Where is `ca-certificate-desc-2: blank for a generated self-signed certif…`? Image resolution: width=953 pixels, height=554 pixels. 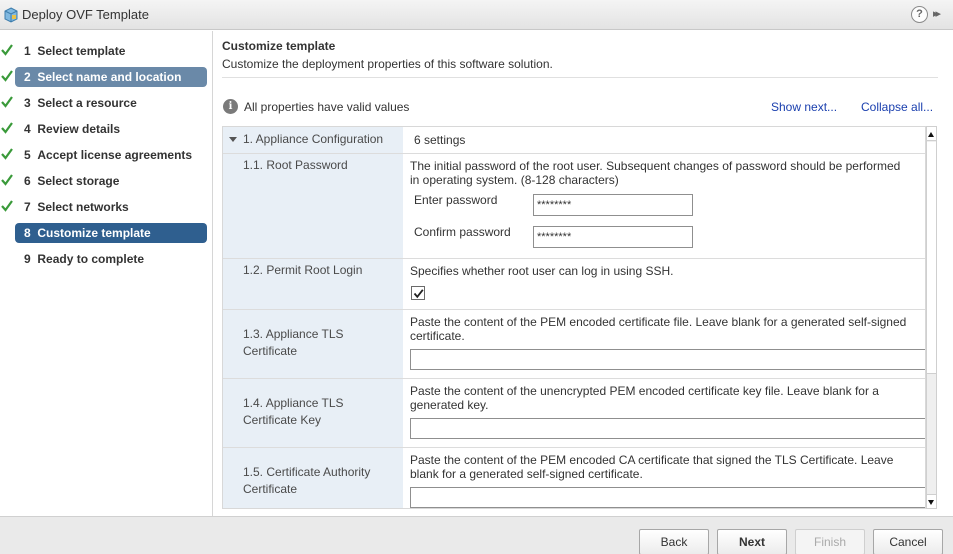 ca-certificate-desc-2: blank for a generated self-signed certif… is located at coordinates (526, 474).